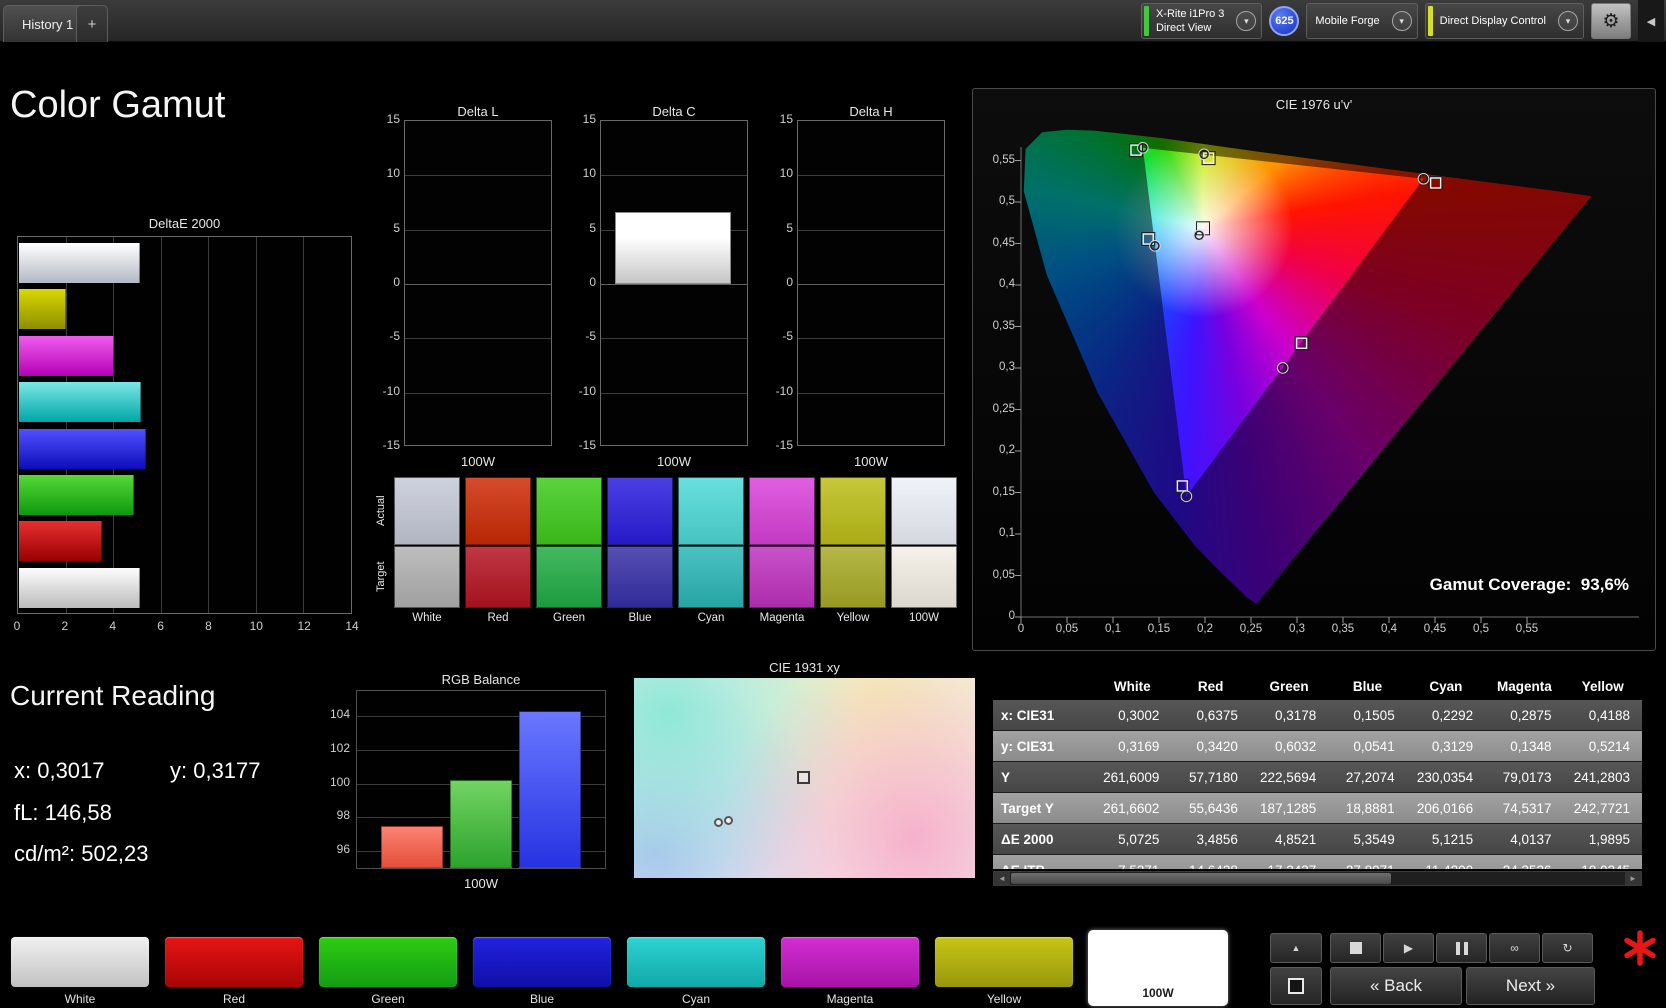 This screenshot has height=1008, width=1666. I want to click on scroll-left-button: ◄, so click(1002, 878).